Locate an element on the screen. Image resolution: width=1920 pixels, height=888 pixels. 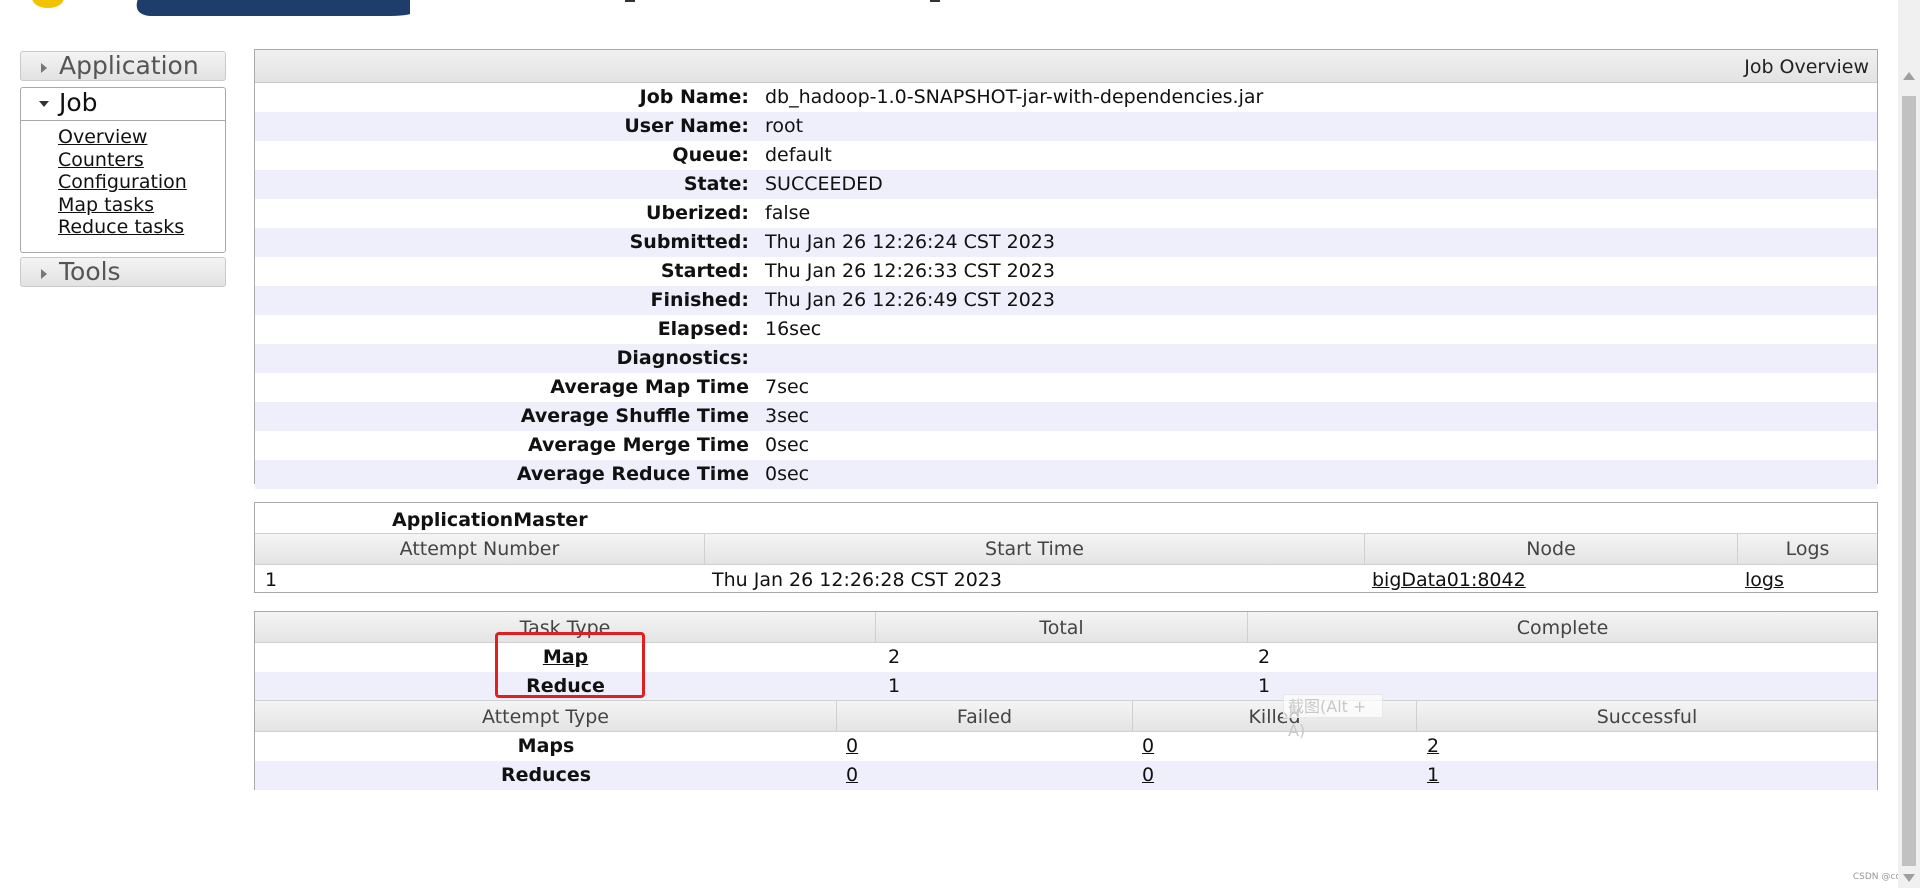
field-label: Average Reduce Time is located at coordinates (632, 474).